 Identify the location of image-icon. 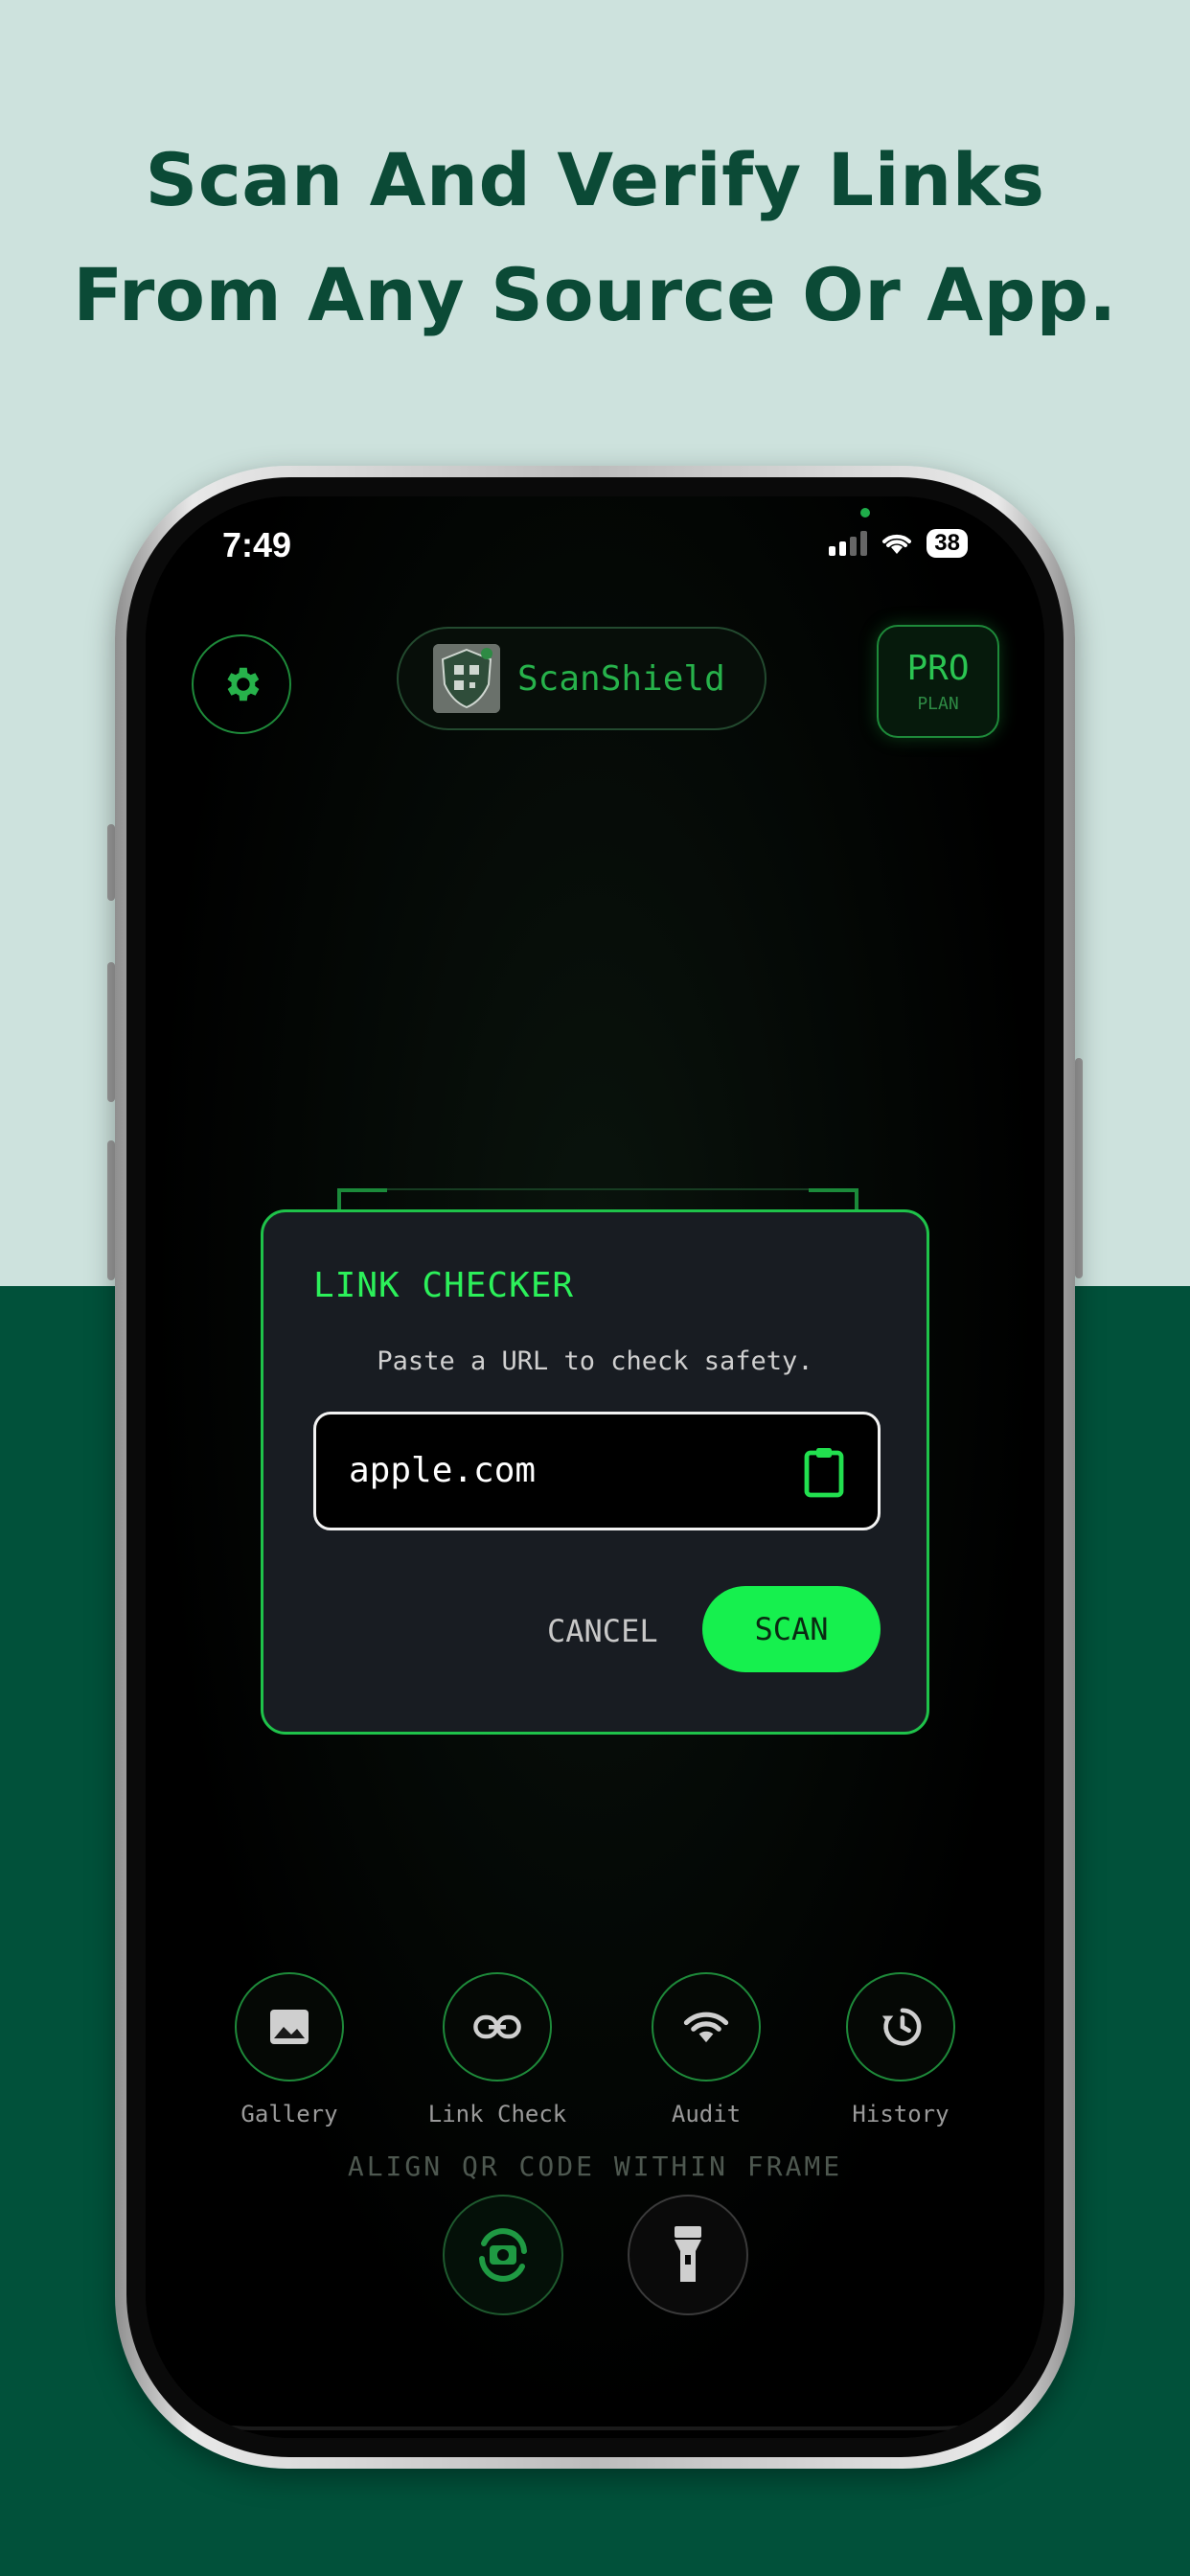
(289, 2027).